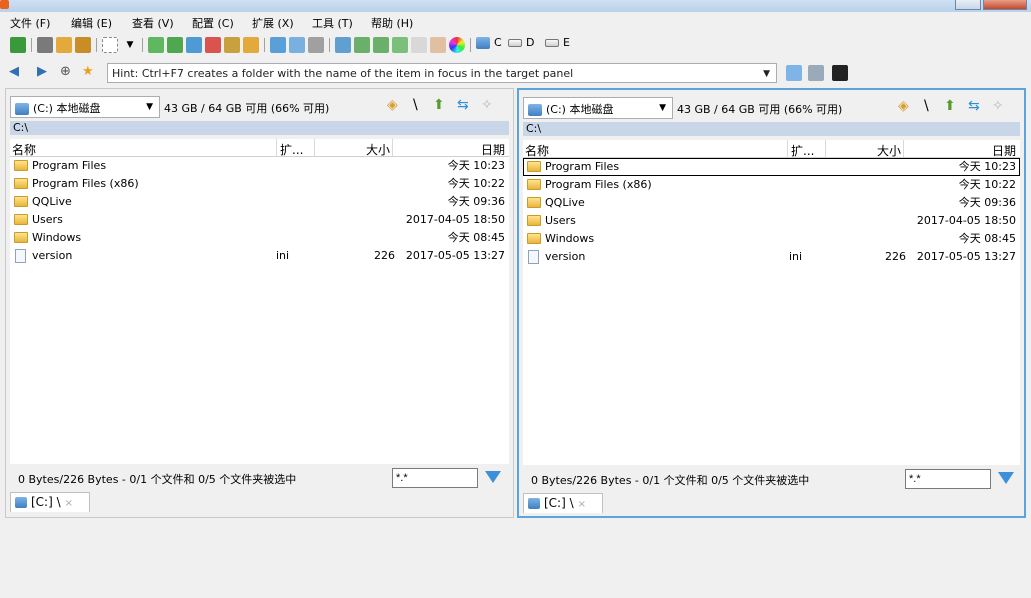 Image resolution: width=1031 pixels, height=598 pixels. I want to click on back-icon: ◀, so click(14, 72).